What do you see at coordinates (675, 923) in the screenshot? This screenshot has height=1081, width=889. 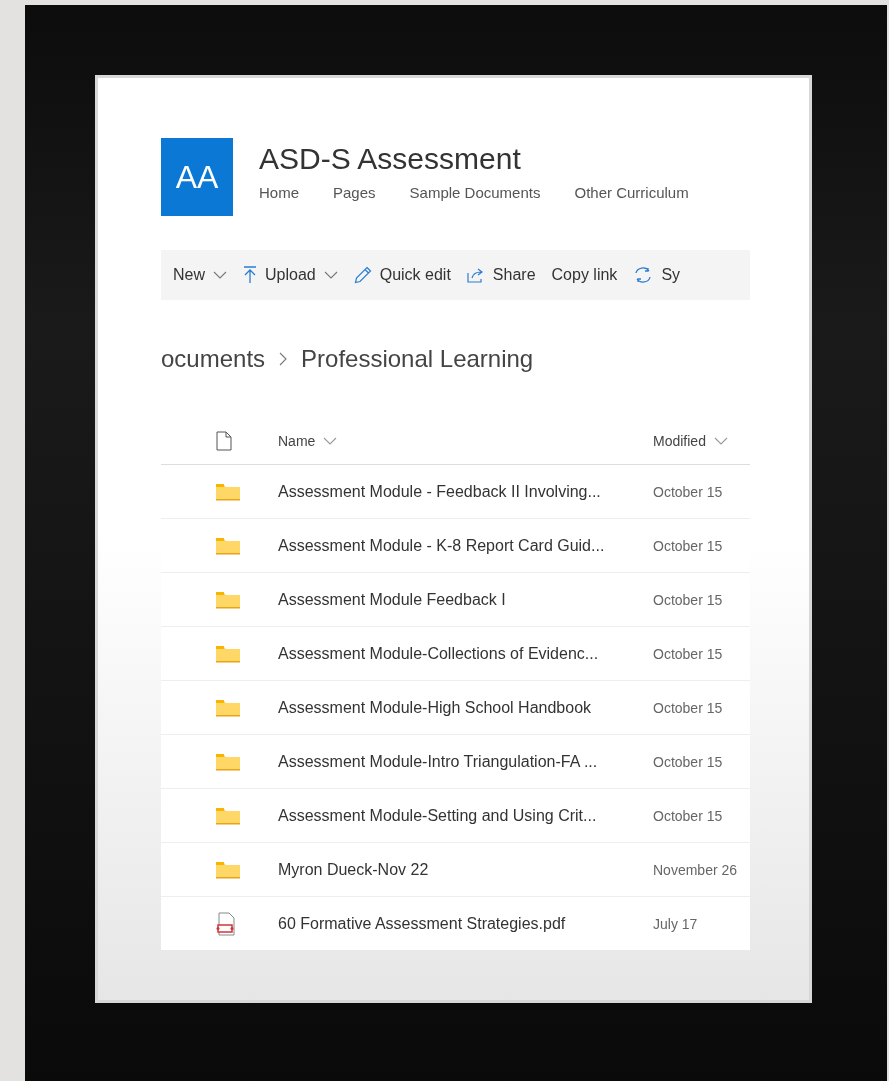 I see `modified-date: July 17` at bounding box center [675, 923].